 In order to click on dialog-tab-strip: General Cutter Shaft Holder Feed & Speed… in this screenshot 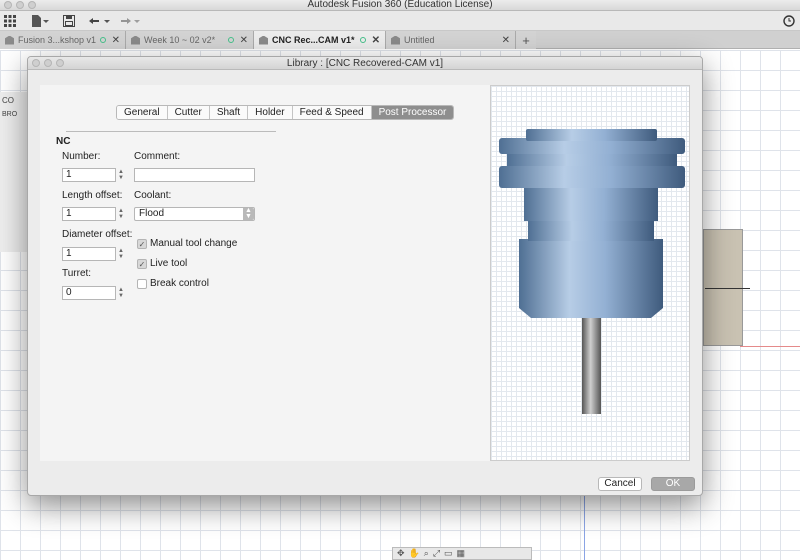, I will do `click(285, 112)`.